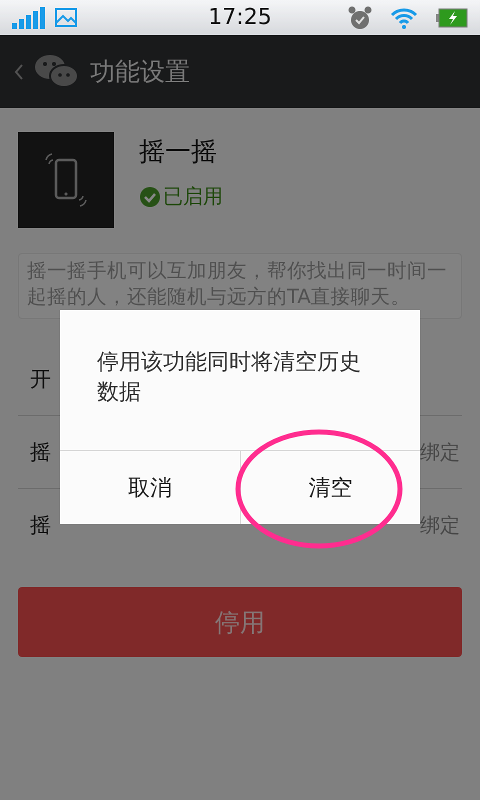 The image size is (480, 800). Describe the element at coordinates (452, 18) in the screenshot. I see `battery-charging-icon` at that location.